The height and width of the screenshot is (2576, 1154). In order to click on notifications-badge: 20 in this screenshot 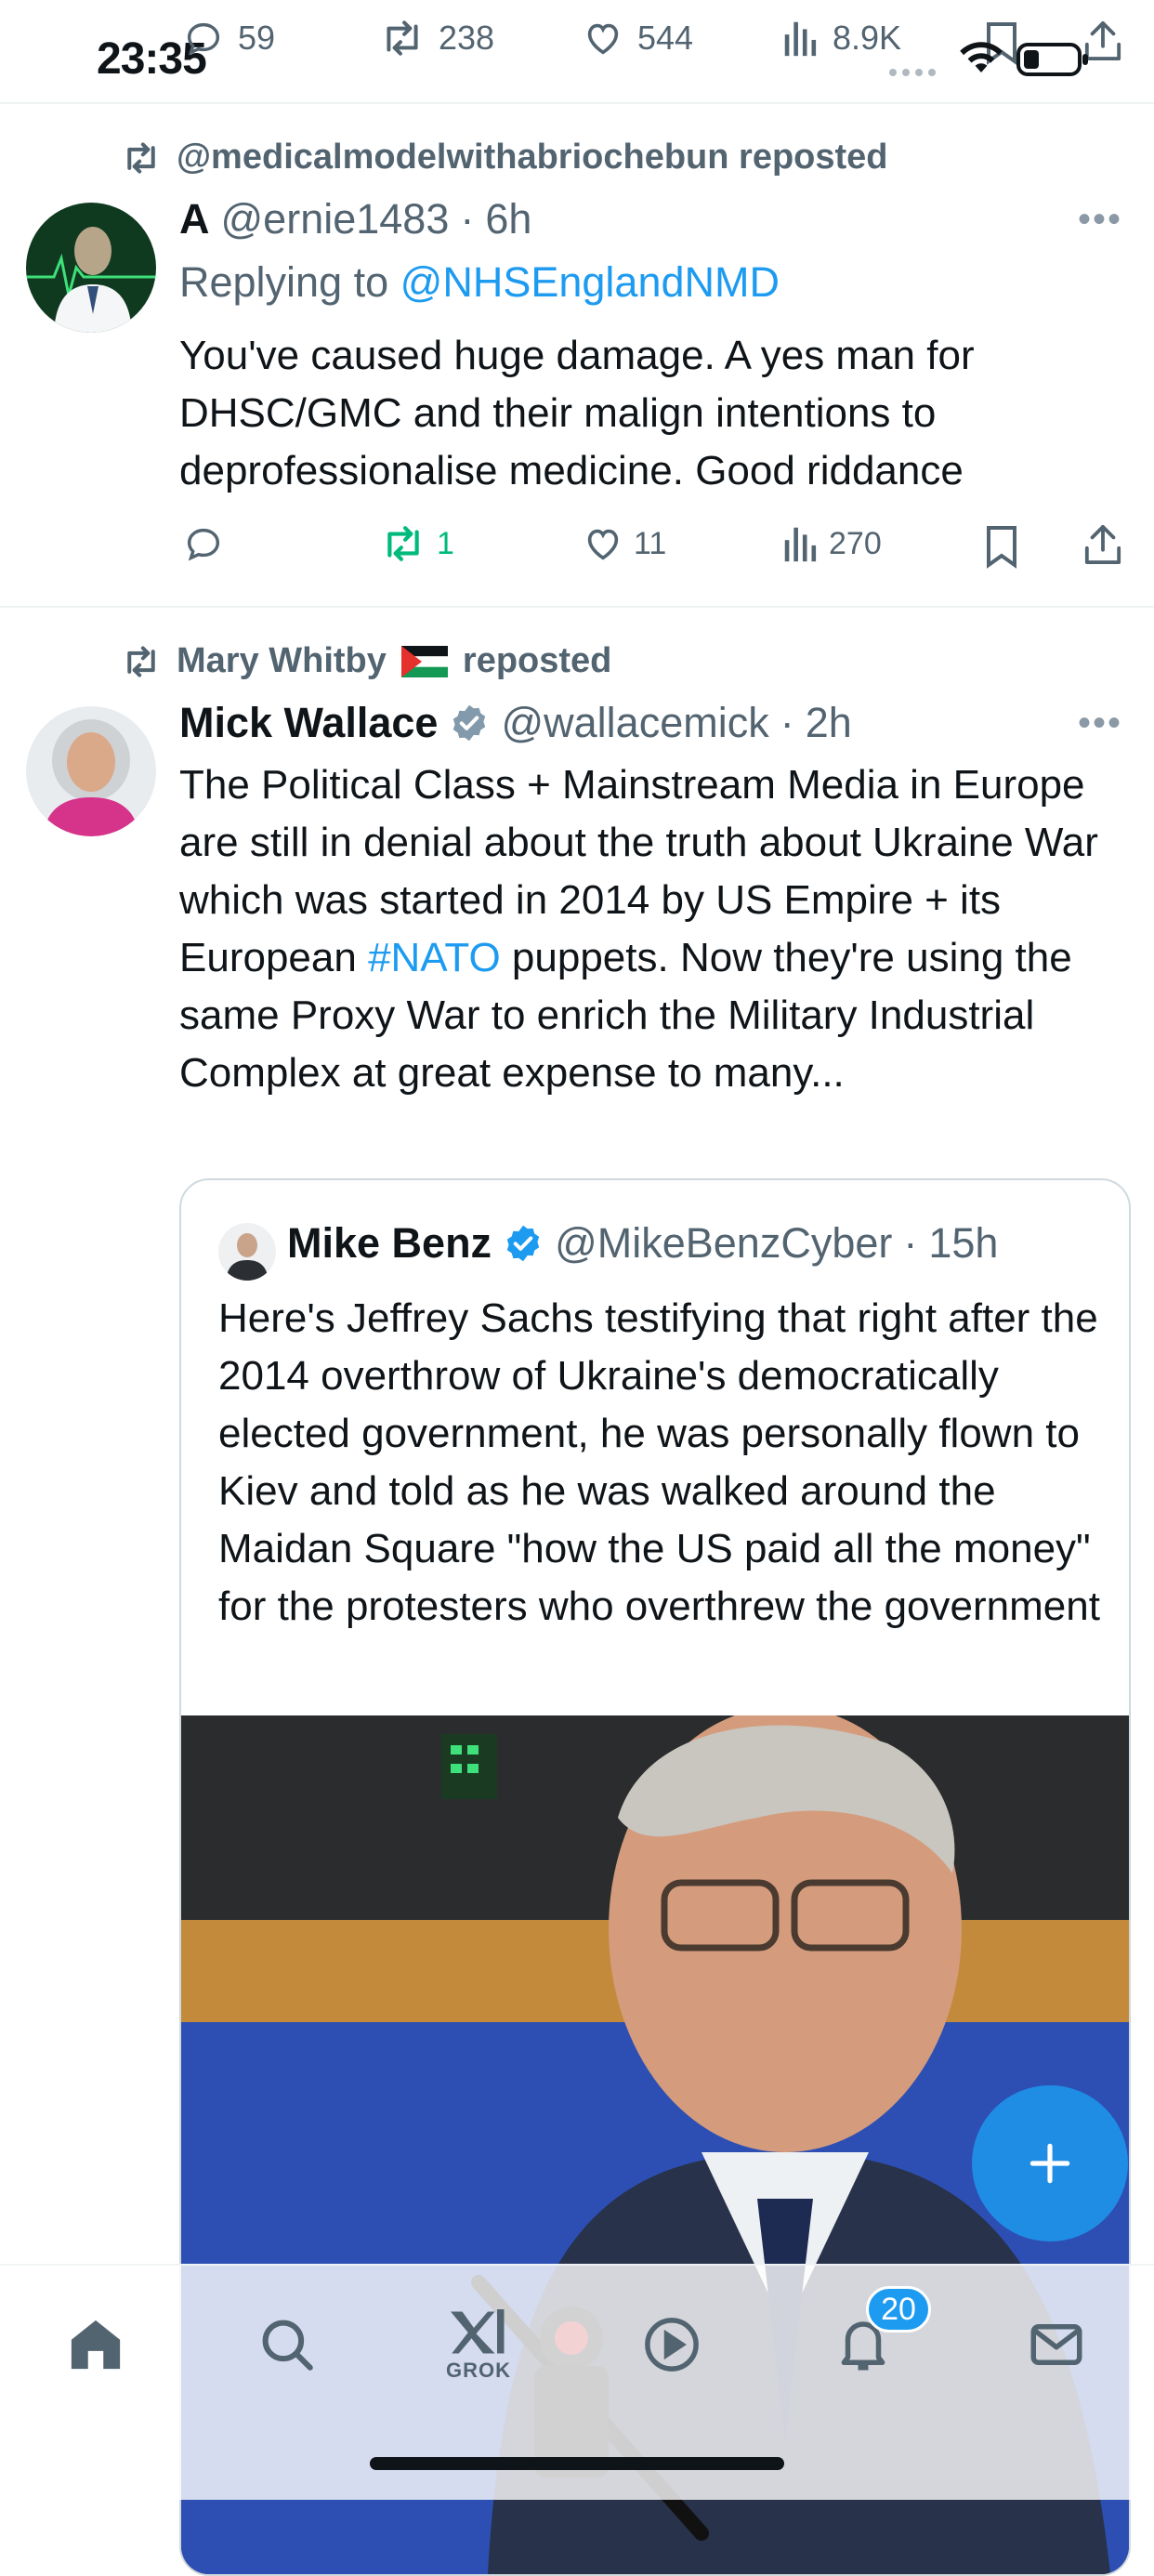, I will do `click(899, 2309)`.